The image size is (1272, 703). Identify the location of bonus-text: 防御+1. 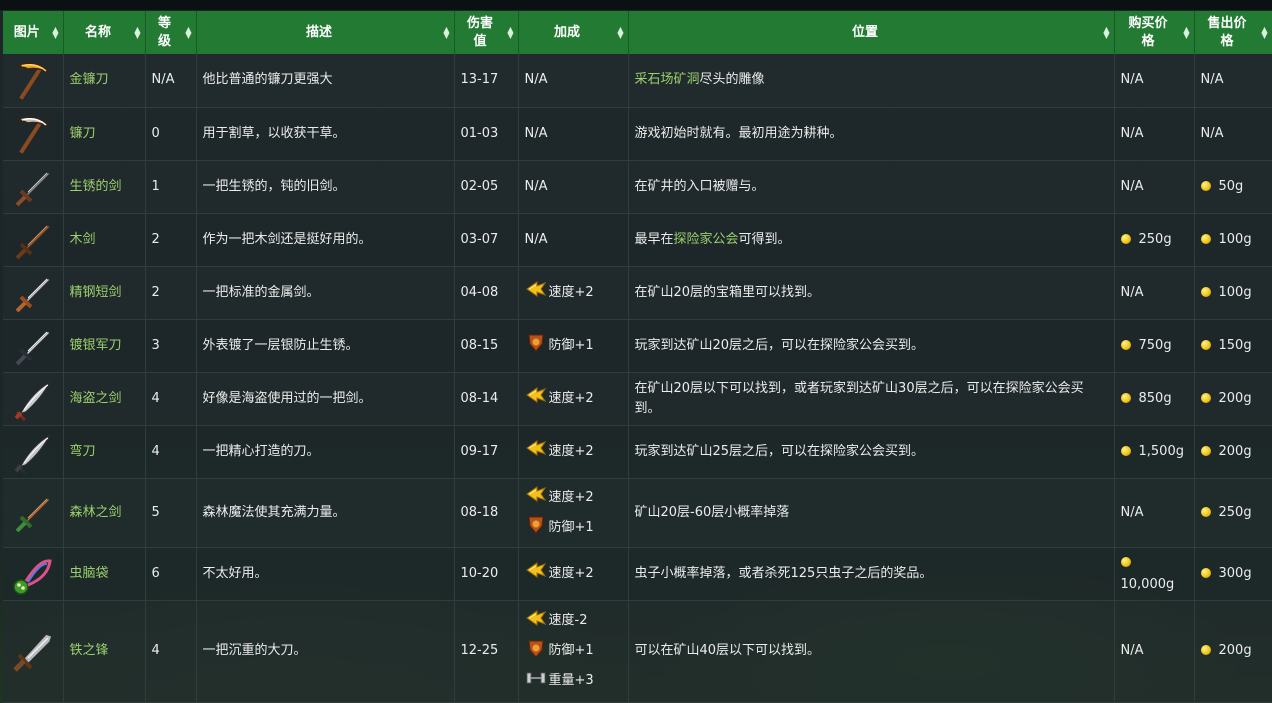
(571, 650).